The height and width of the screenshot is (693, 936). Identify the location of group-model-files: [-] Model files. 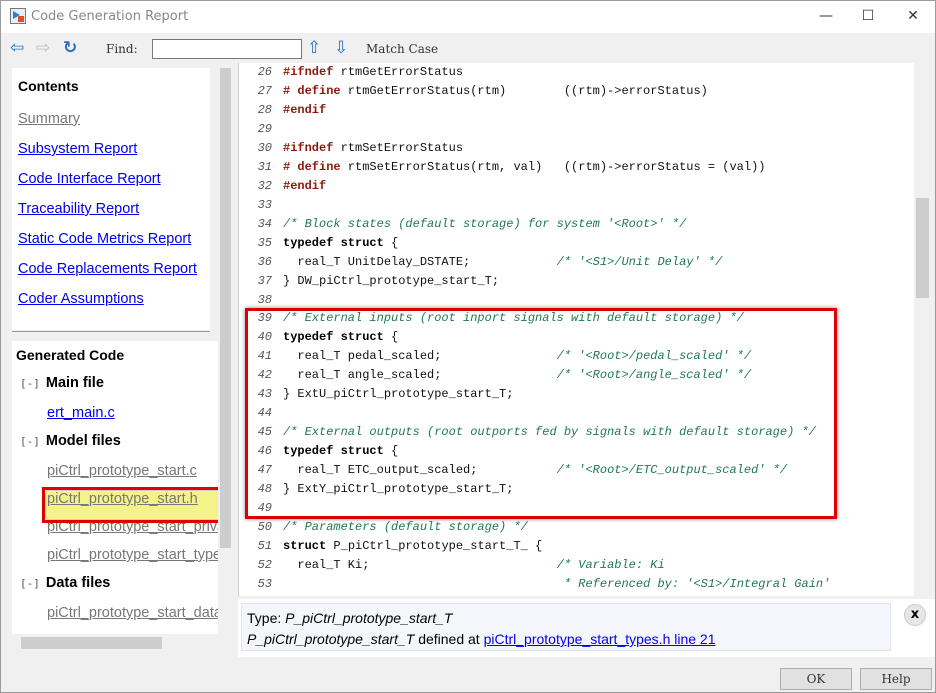
(117, 443).